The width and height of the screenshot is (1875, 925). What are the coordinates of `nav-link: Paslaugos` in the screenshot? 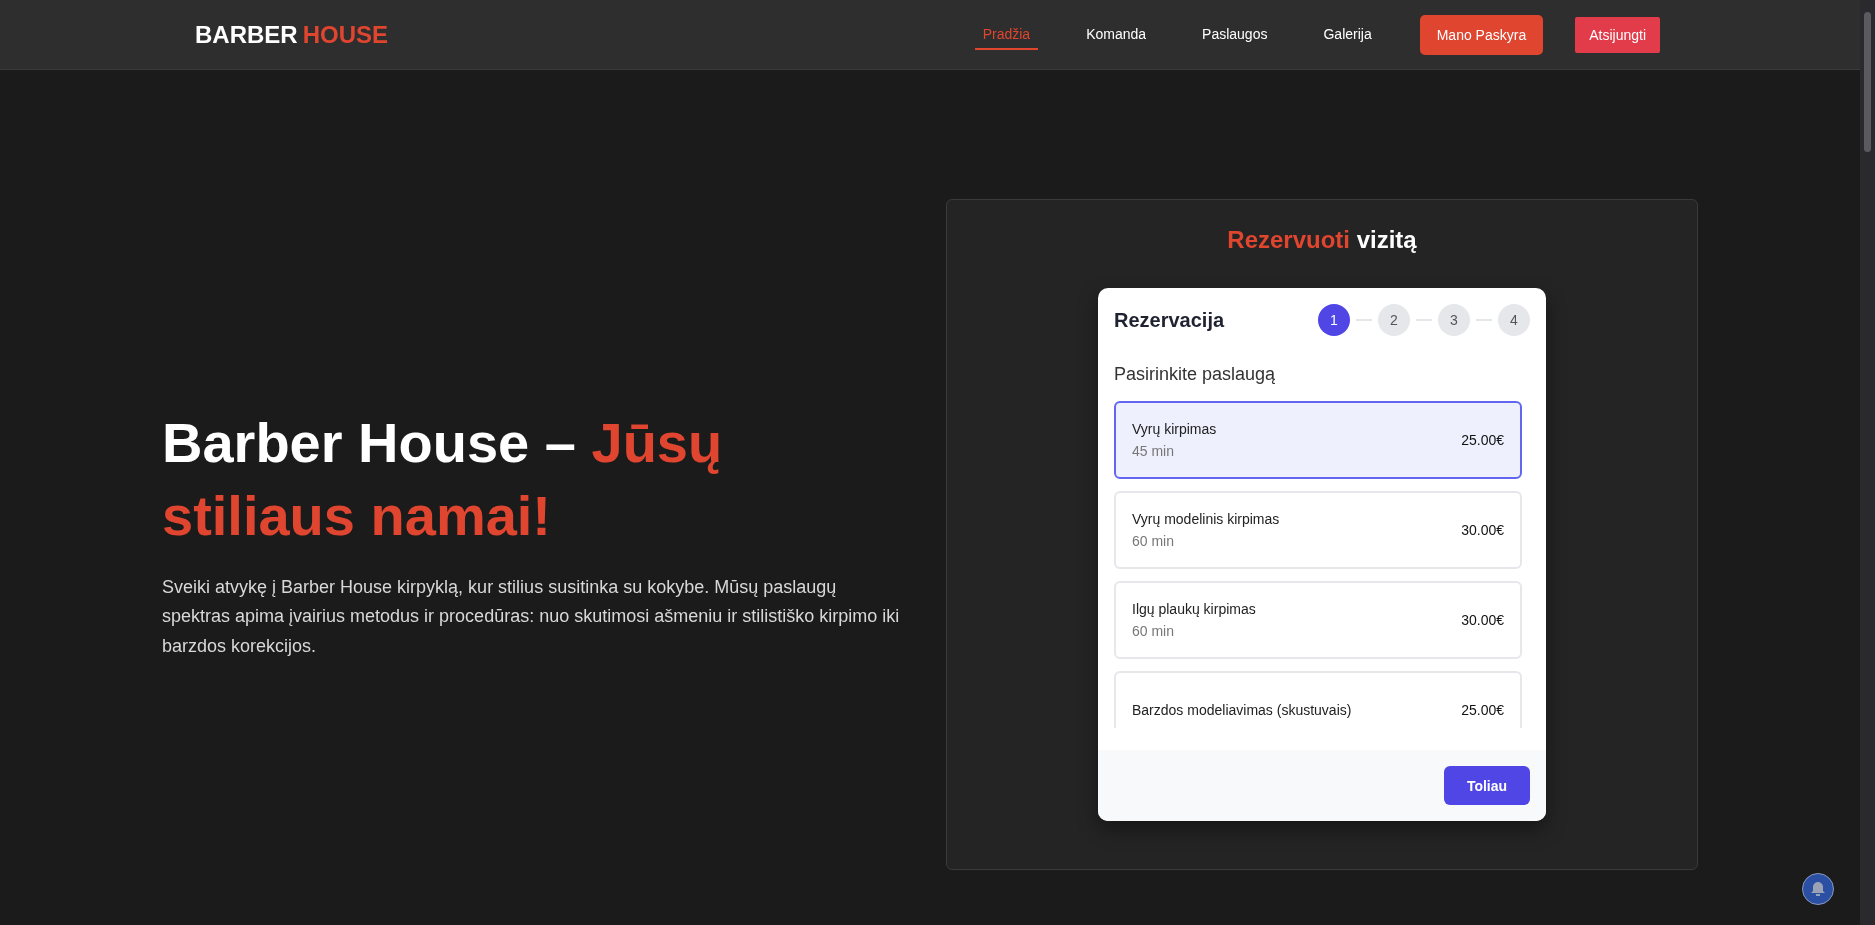 It's located at (1235, 34).